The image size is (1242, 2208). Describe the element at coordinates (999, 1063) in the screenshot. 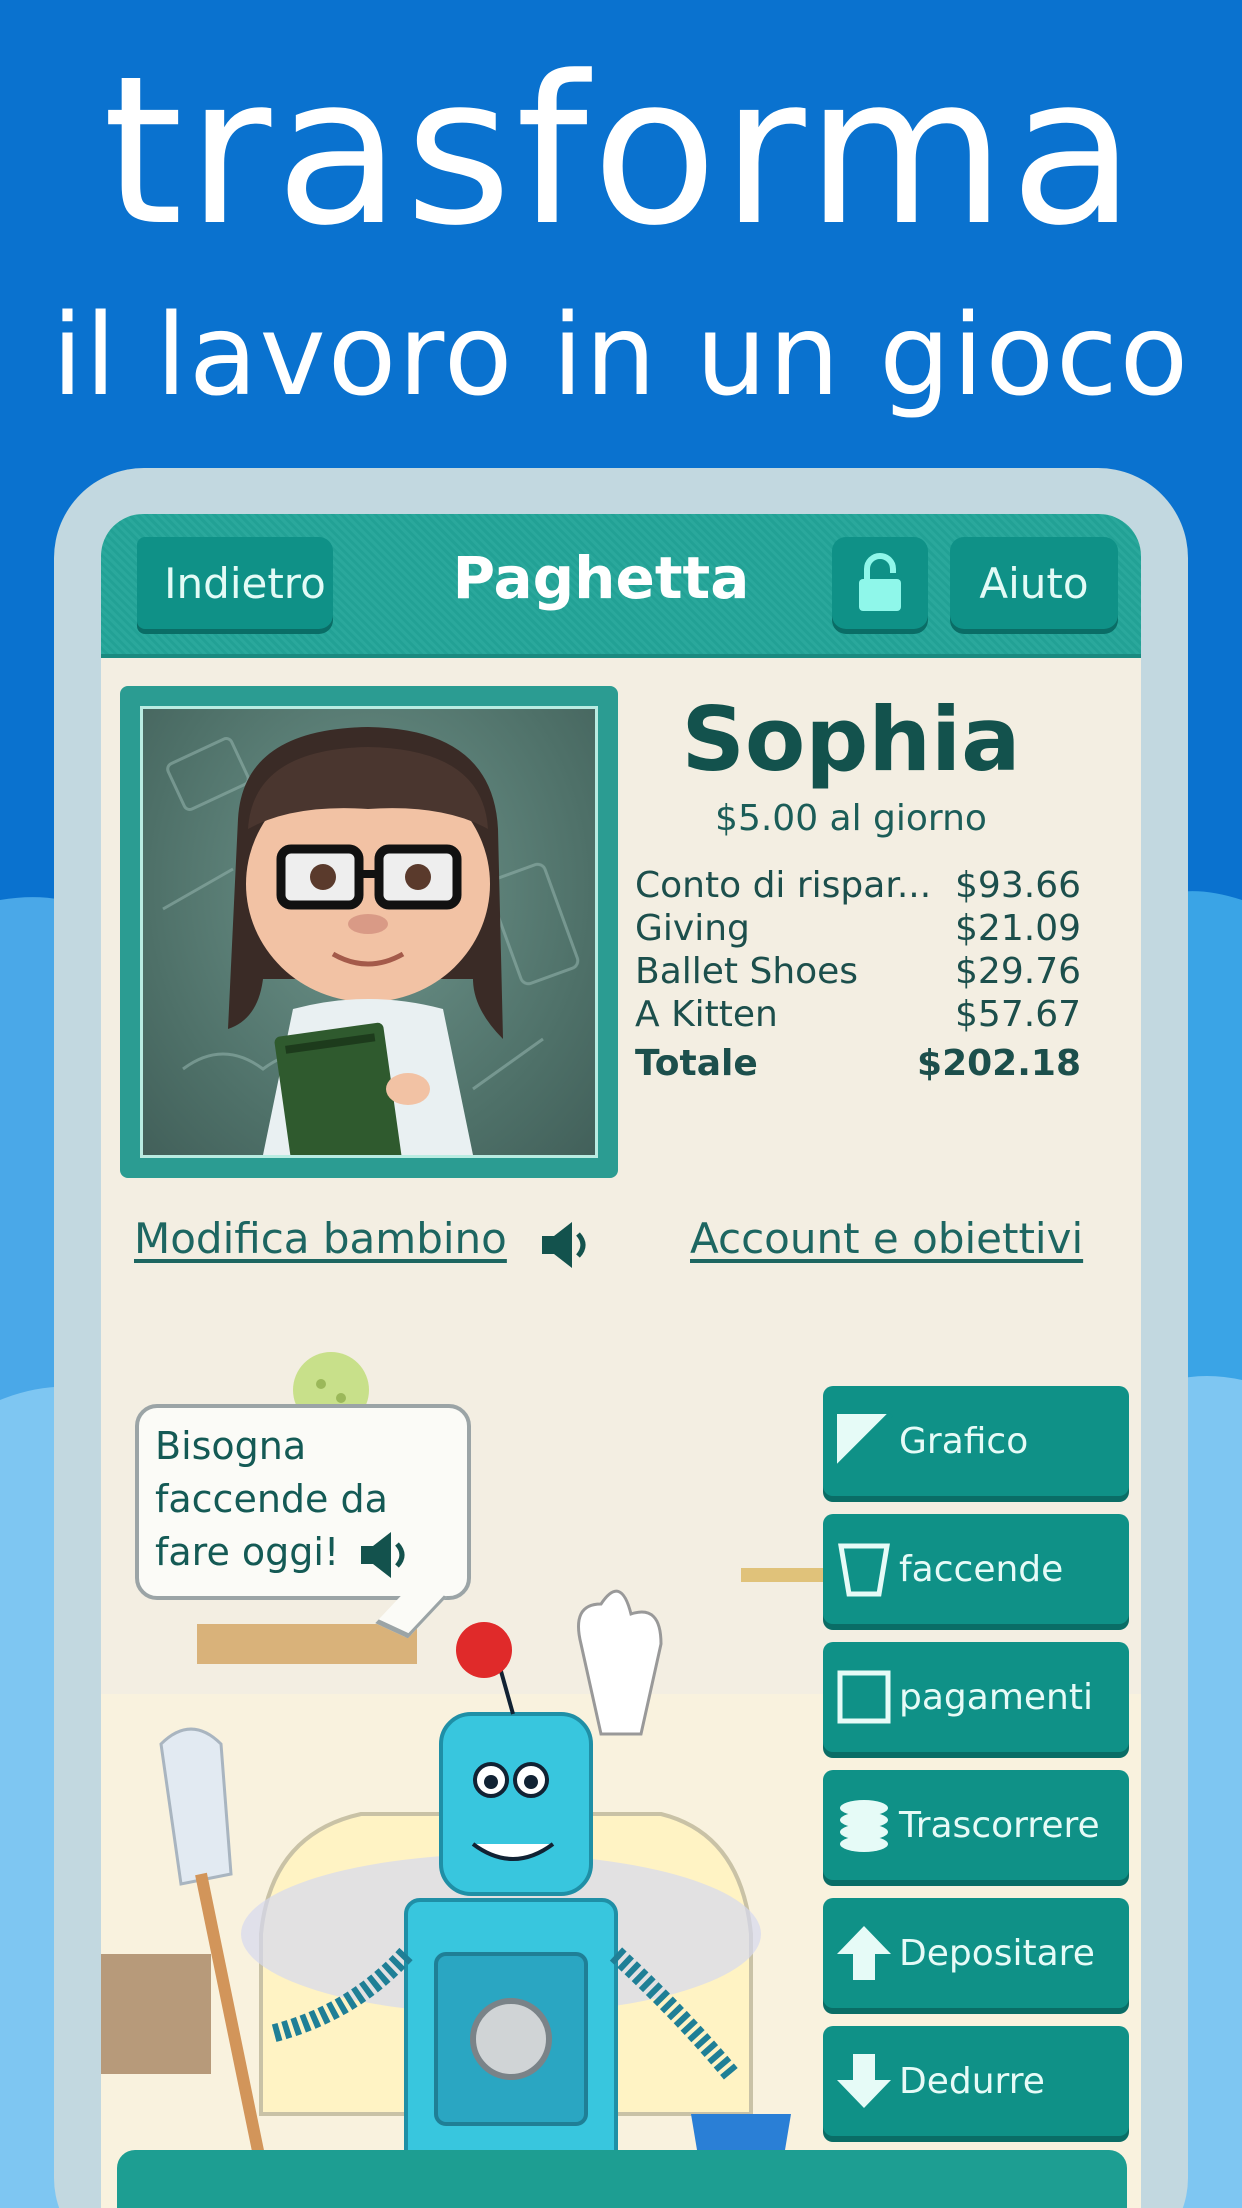

I see `total-amount: $202.18` at that location.